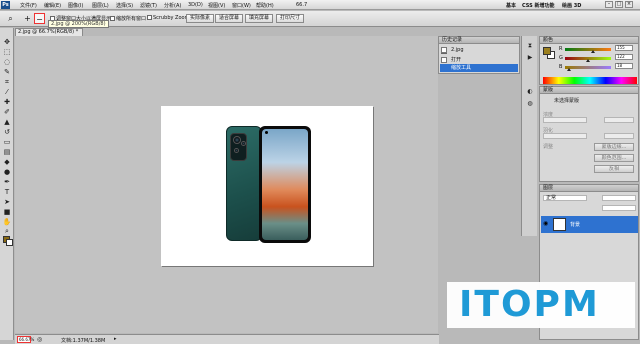  Describe the element at coordinates (561, 58) in the screenshot. I see `green-label: G` at that location.